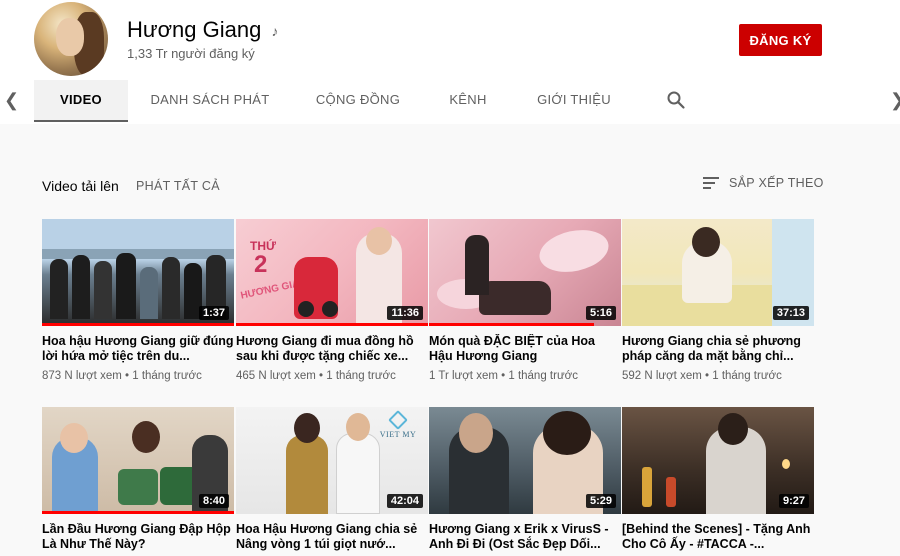  What do you see at coordinates (574, 101) in the screenshot?
I see `tab-about: GIỚI THIỆU` at bounding box center [574, 101].